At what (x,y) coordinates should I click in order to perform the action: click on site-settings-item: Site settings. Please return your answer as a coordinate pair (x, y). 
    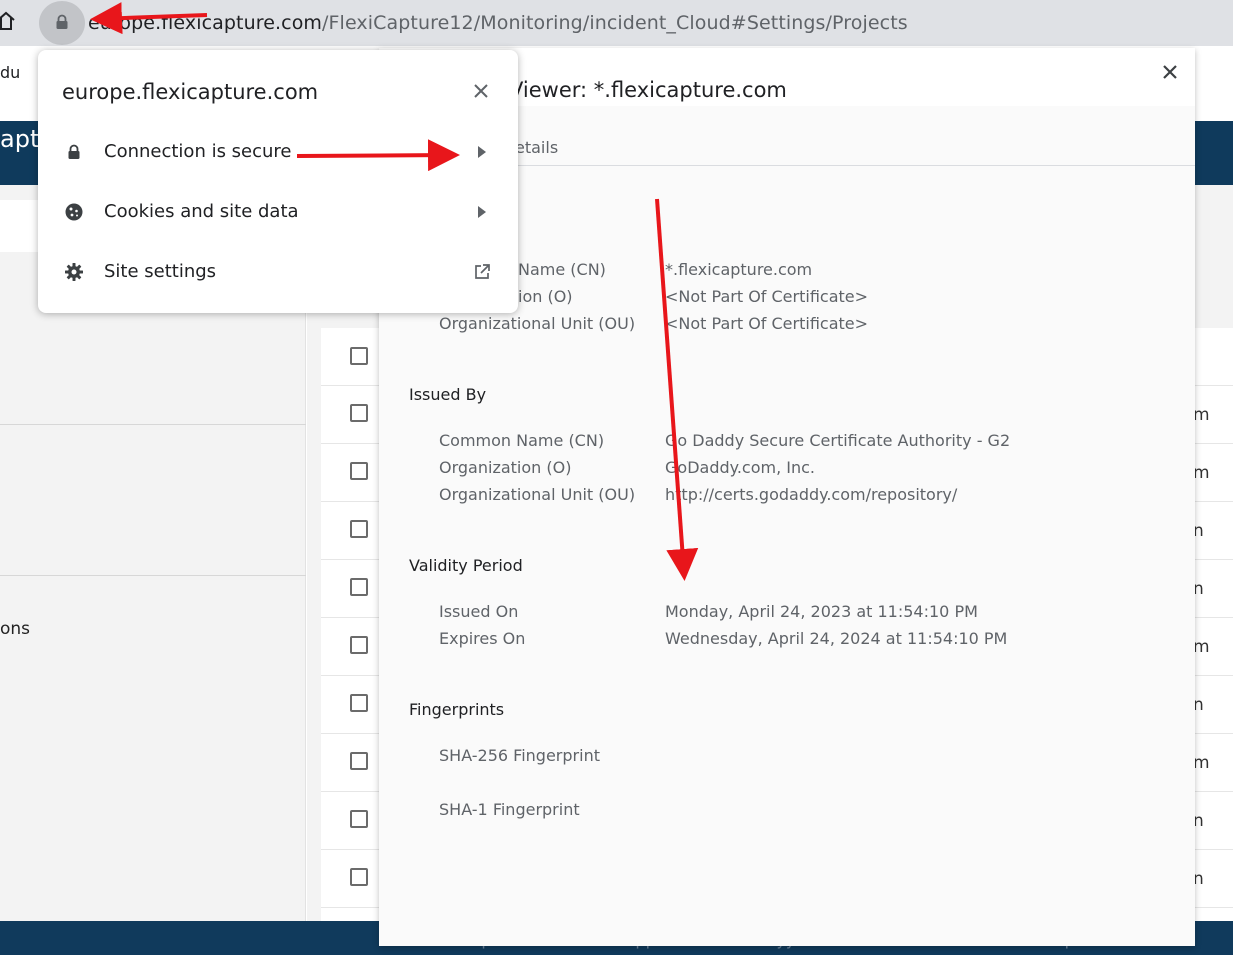
    Looking at the image, I should click on (278, 272).